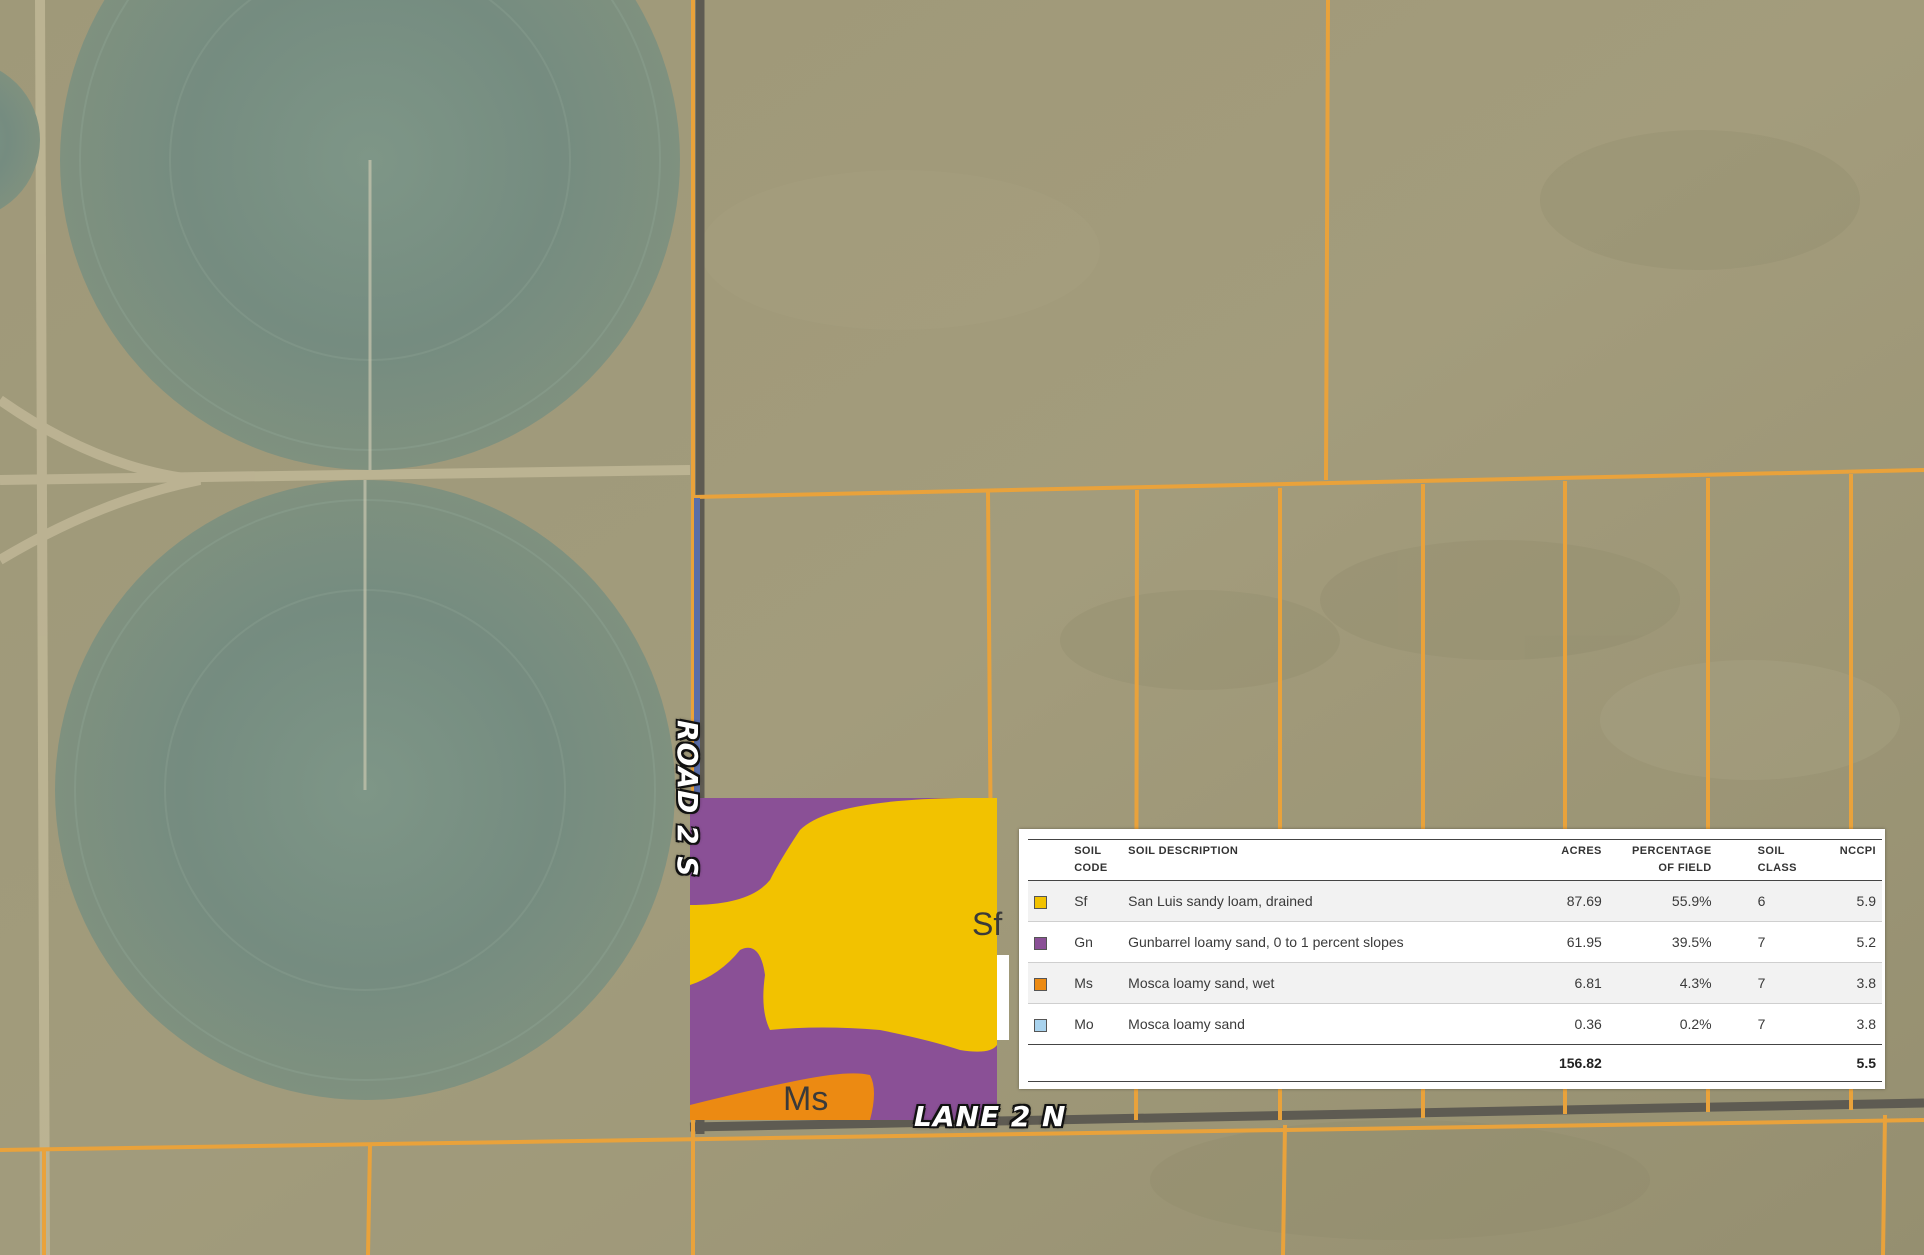  Describe the element at coordinates (1324, 860) in the screenshot. I see `col-header-soil-description: SOIL DESCRIPTION` at that location.